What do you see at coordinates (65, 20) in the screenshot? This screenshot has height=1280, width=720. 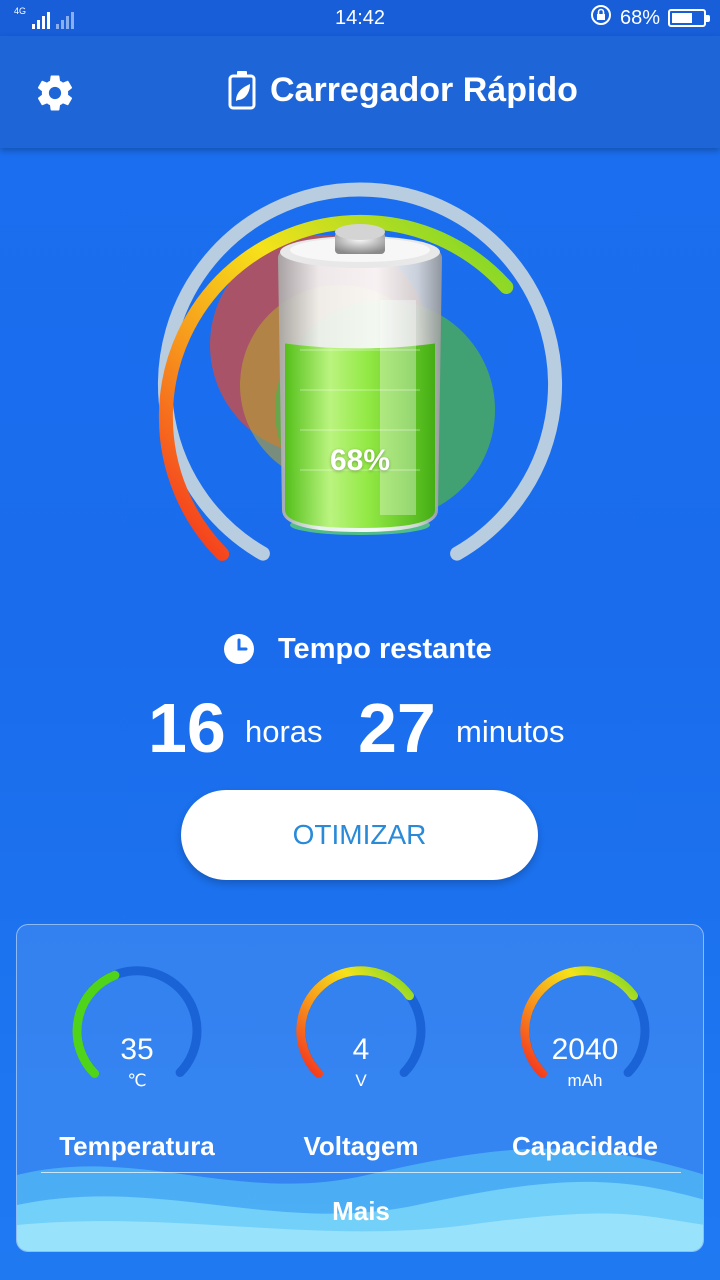 I see `signal-icon-secondary` at bounding box center [65, 20].